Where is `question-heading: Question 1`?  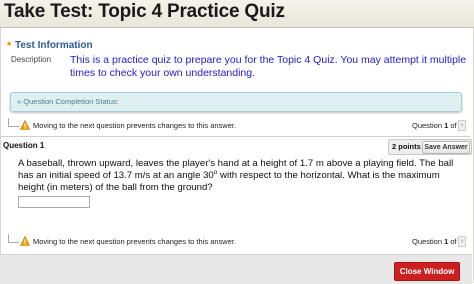 question-heading: Question 1 is located at coordinates (24, 145).